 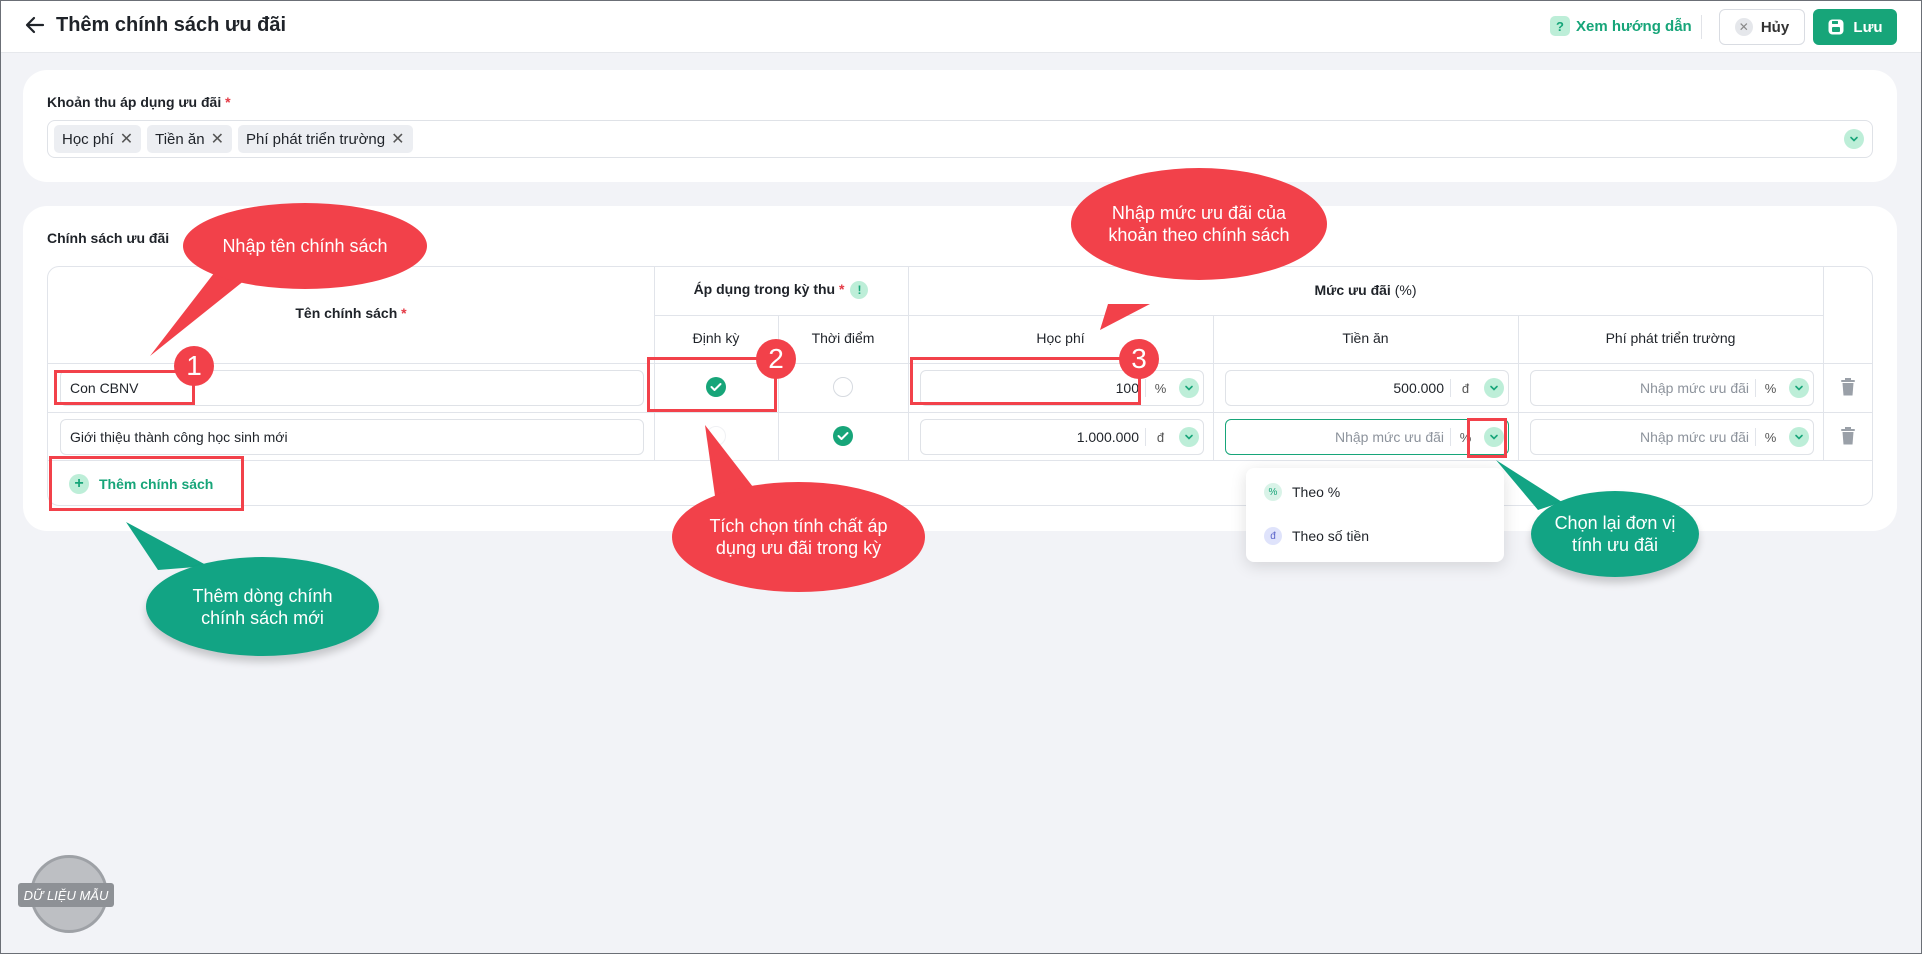 What do you see at coordinates (1199, 224) in the screenshot?
I see `callout-level: Nhập mức ưu đãi của khoản theo chính sách` at bounding box center [1199, 224].